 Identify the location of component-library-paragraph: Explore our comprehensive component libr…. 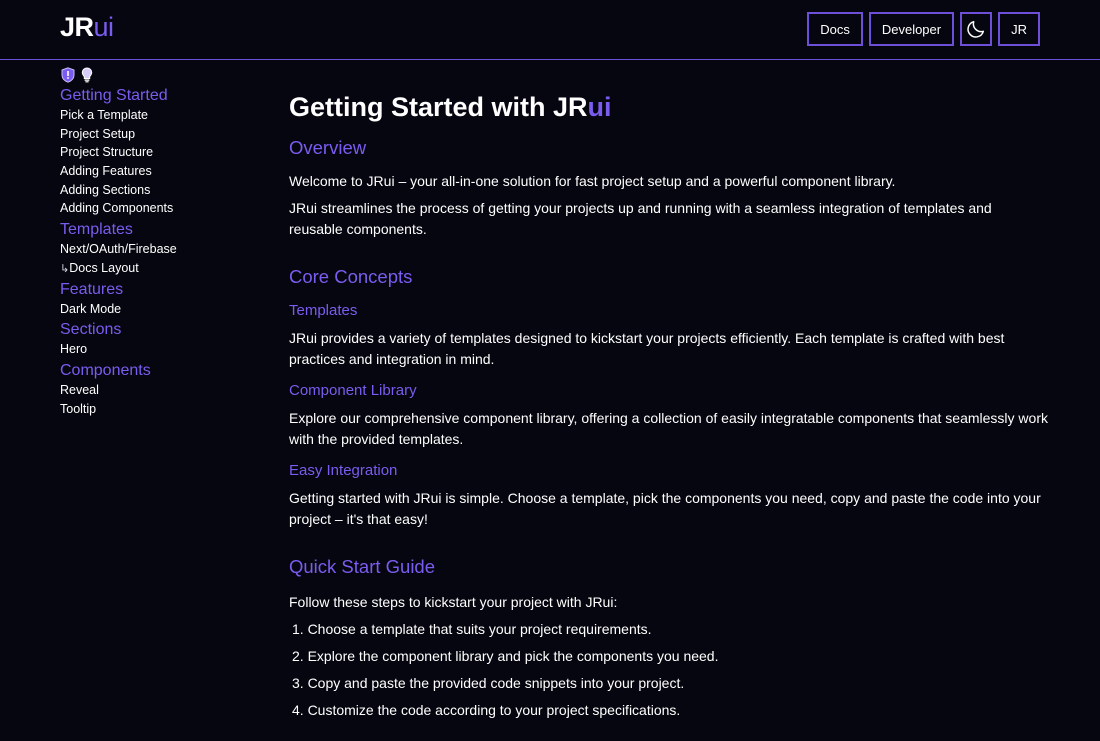
(668, 428).